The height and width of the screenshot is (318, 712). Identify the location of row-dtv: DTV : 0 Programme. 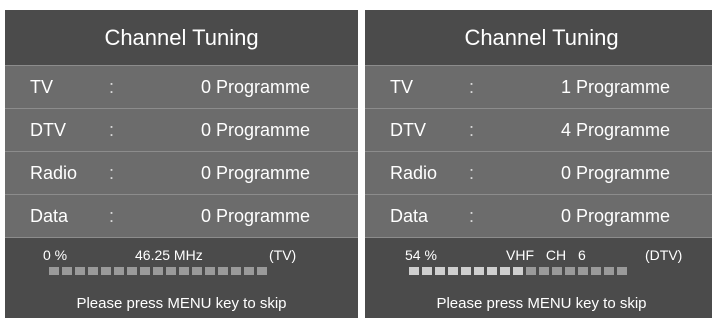
(181, 129).